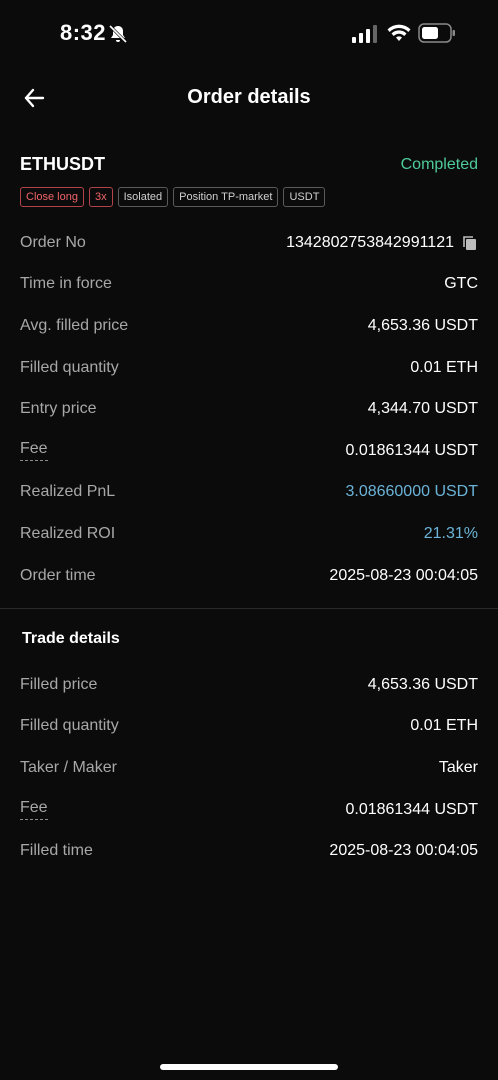 The width and height of the screenshot is (498, 1080). What do you see at coordinates (249, 727) in the screenshot?
I see `trade-row-filled-quantity: Filled quantity 0.01 ETH` at bounding box center [249, 727].